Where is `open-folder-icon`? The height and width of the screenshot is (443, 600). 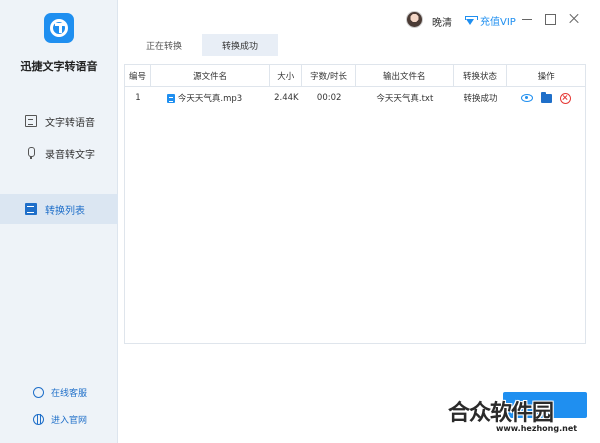 open-folder-icon is located at coordinates (547, 97).